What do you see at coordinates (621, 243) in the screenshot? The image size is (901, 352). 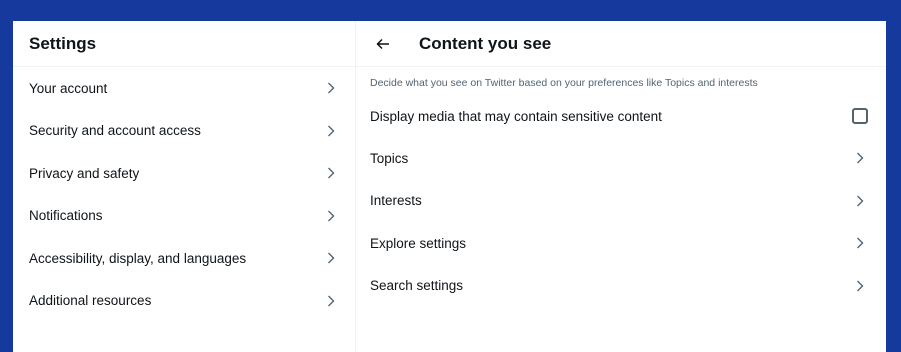 I see `settings-row-explore: Explore settings` at bounding box center [621, 243].